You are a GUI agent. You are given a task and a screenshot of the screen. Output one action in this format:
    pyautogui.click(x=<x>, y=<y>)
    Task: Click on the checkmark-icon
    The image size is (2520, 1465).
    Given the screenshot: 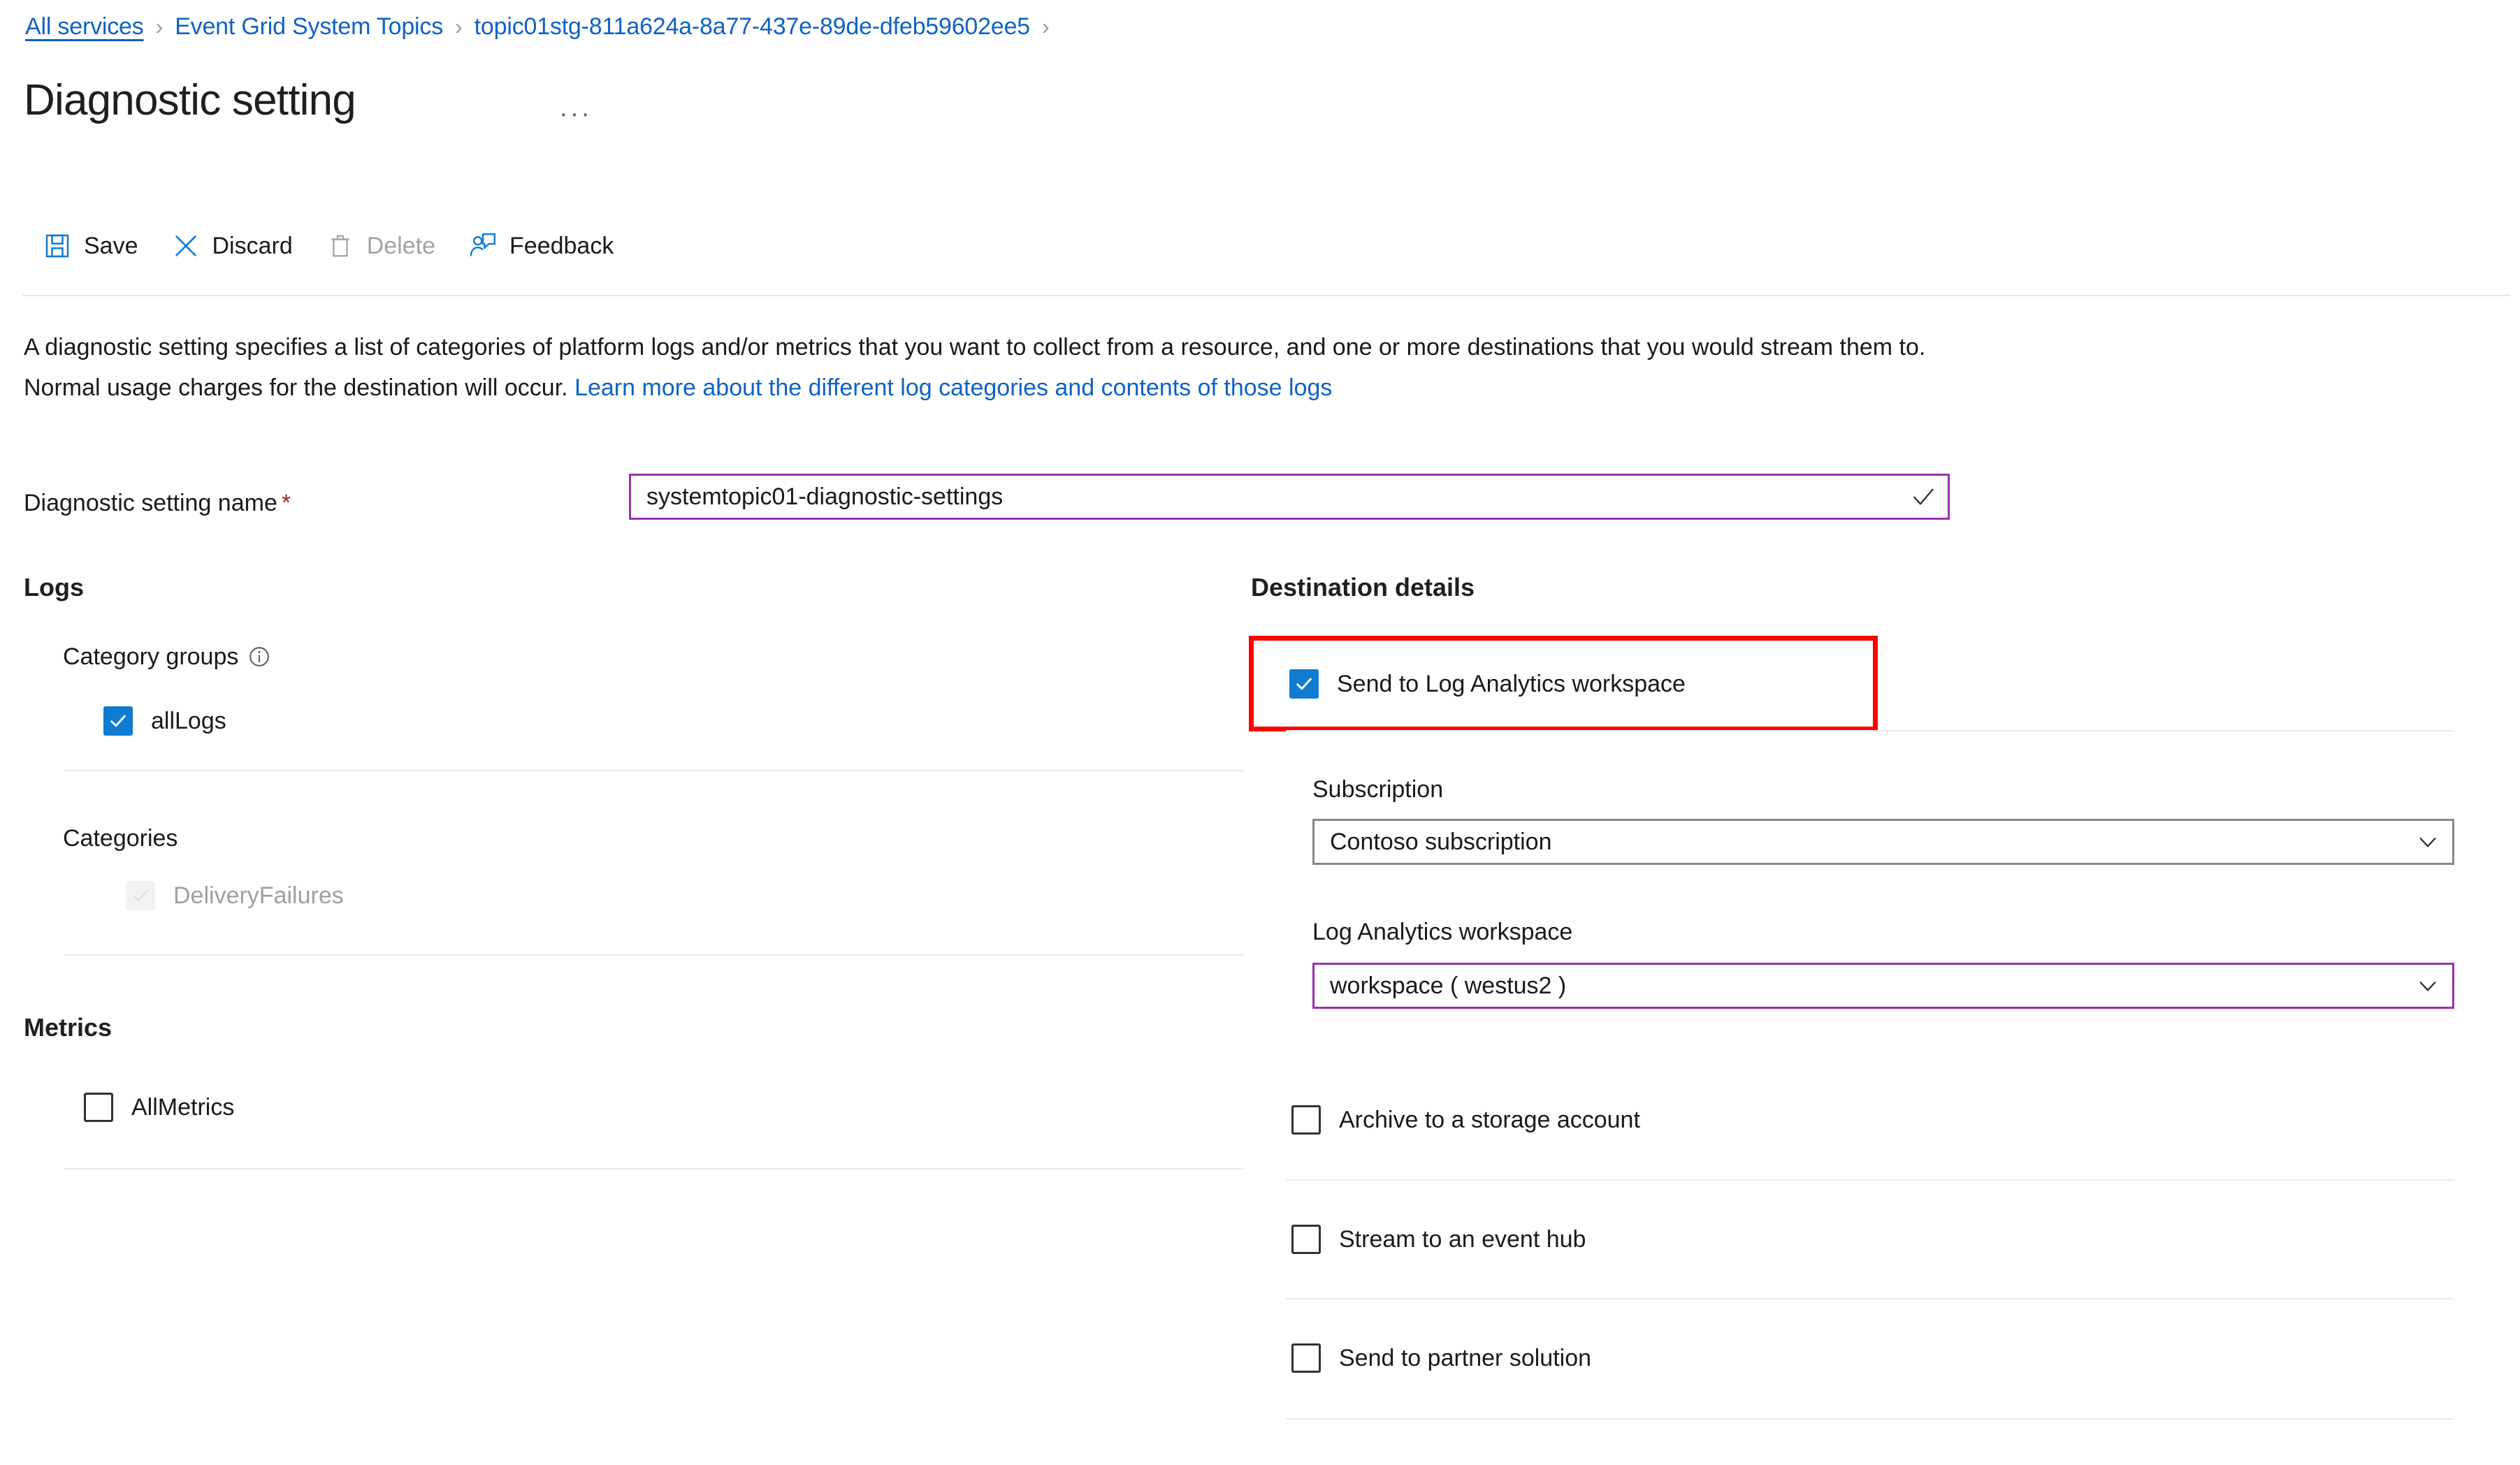 What is the action you would take?
    pyautogui.click(x=1924, y=497)
    